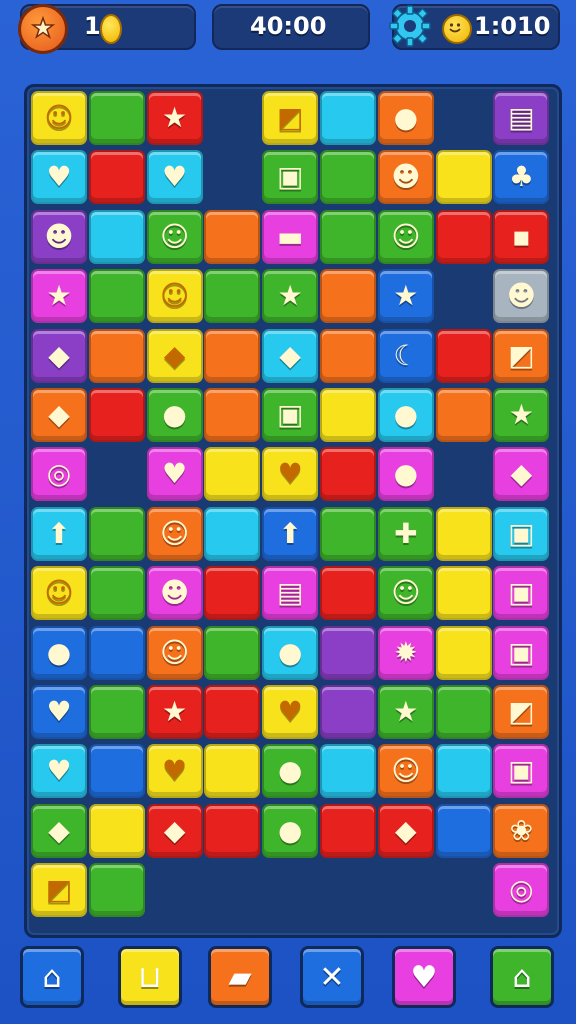 Image resolution: width=576 pixels, height=1024 pixels. I want to click on magic-wand-icon, so click(43, 29).